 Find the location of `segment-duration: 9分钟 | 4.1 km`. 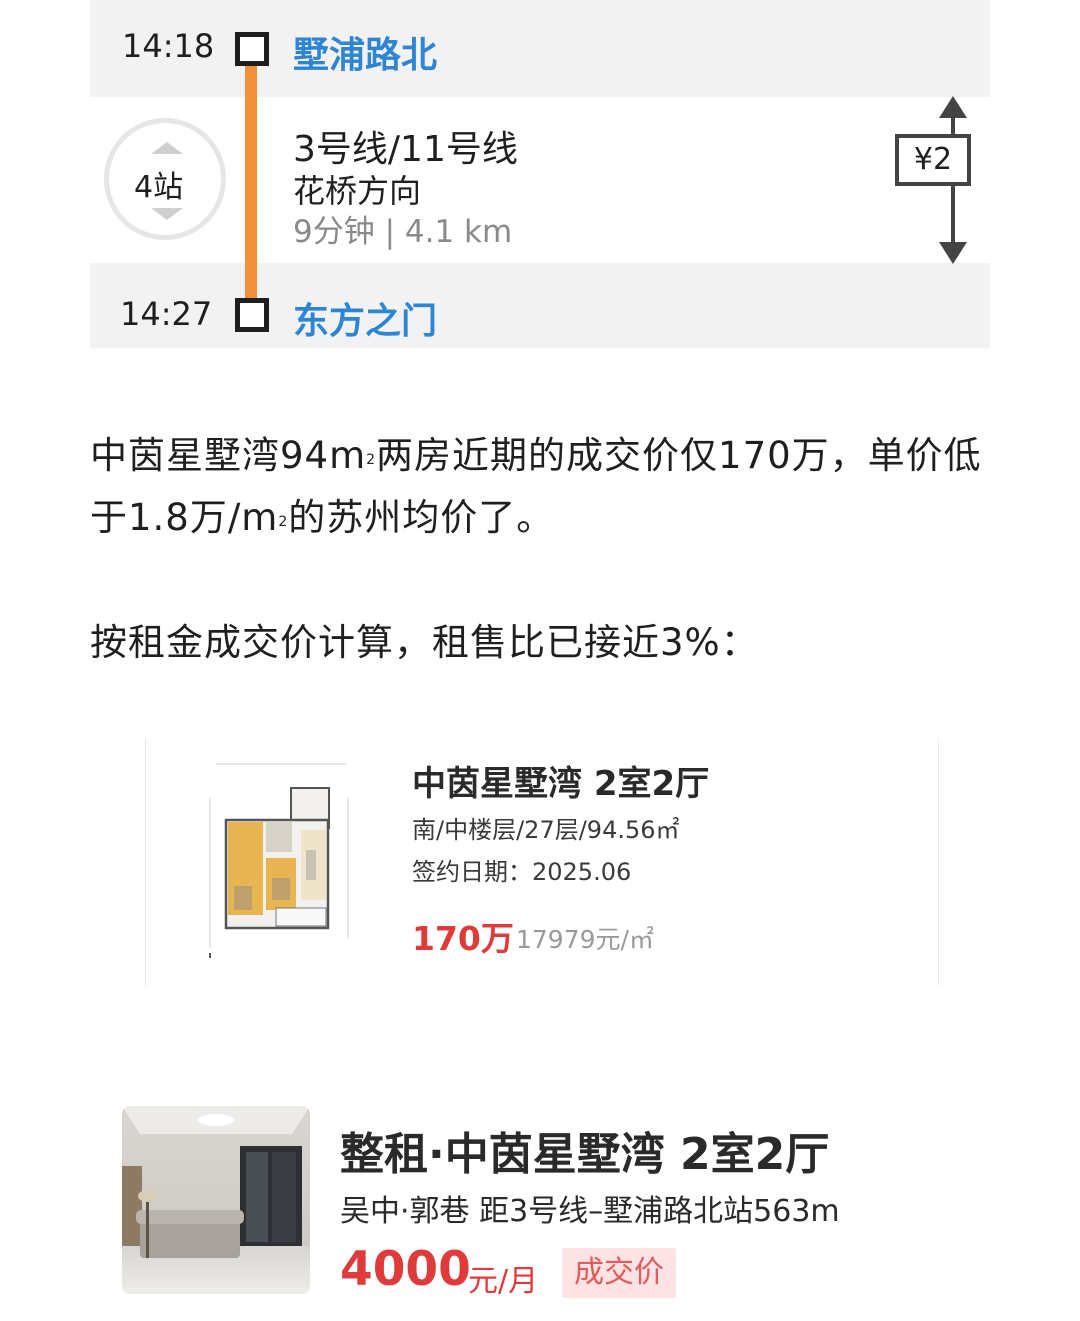

segment-duration: 9分钟 | 4.1 km is located at coordinates (403, 232).